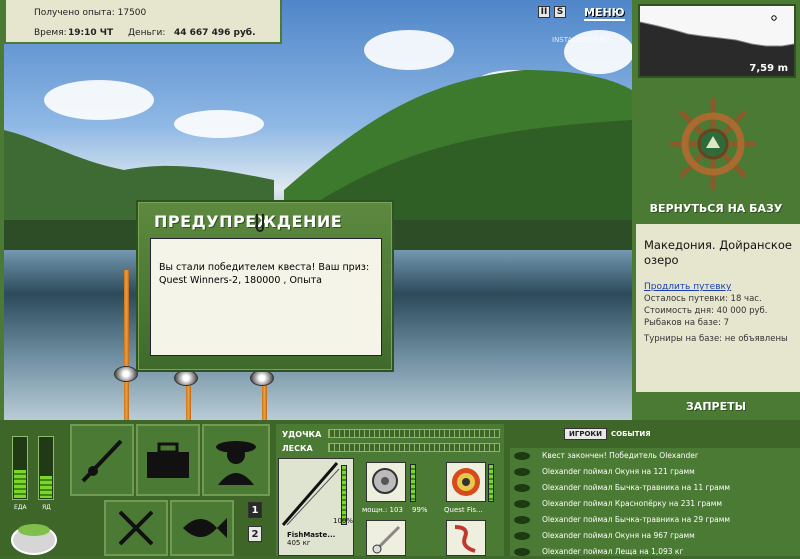 Image resolution: width=800 pixels, height=559 pixels. I want to click on tackle-box-tile, so click(168, 460).